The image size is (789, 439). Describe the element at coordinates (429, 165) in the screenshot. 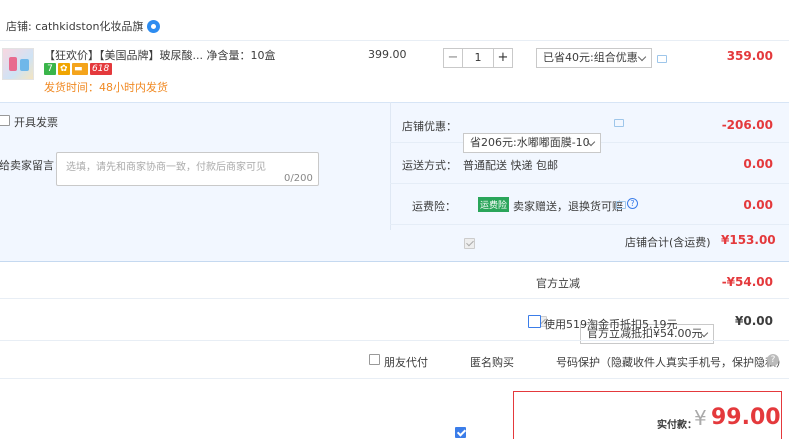

I see `shipping-label: 运送方式：` at that location.